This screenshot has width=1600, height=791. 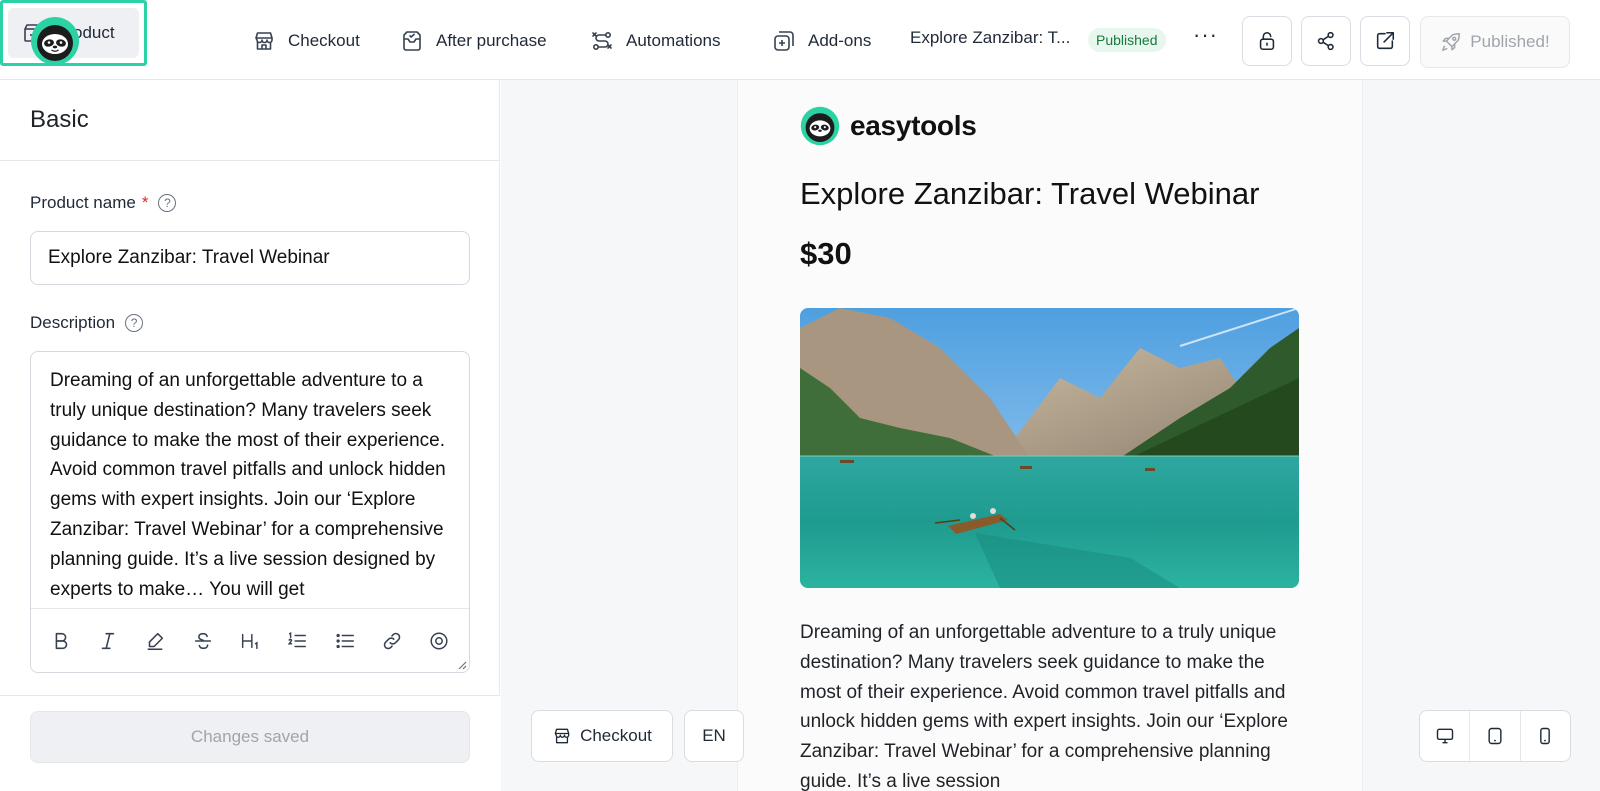 I want to click on external-link-icon, so click(x=1385, y=40).